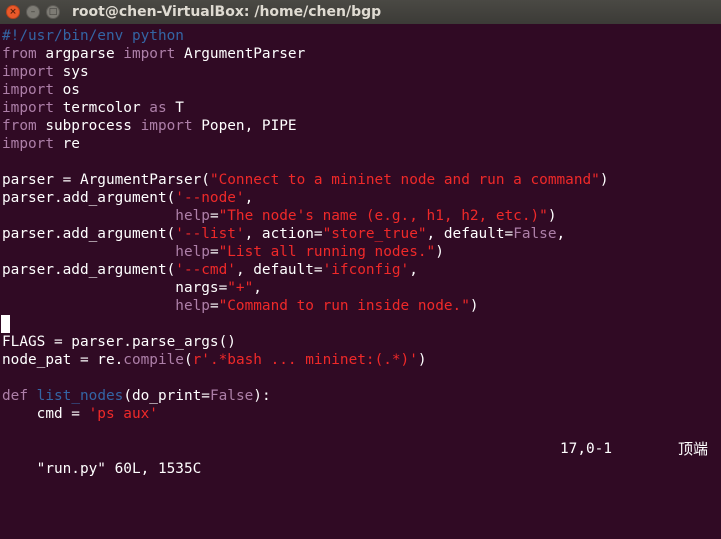  I want to click on code-line: def list_nodes(do_print=False):, so click(136, 396).